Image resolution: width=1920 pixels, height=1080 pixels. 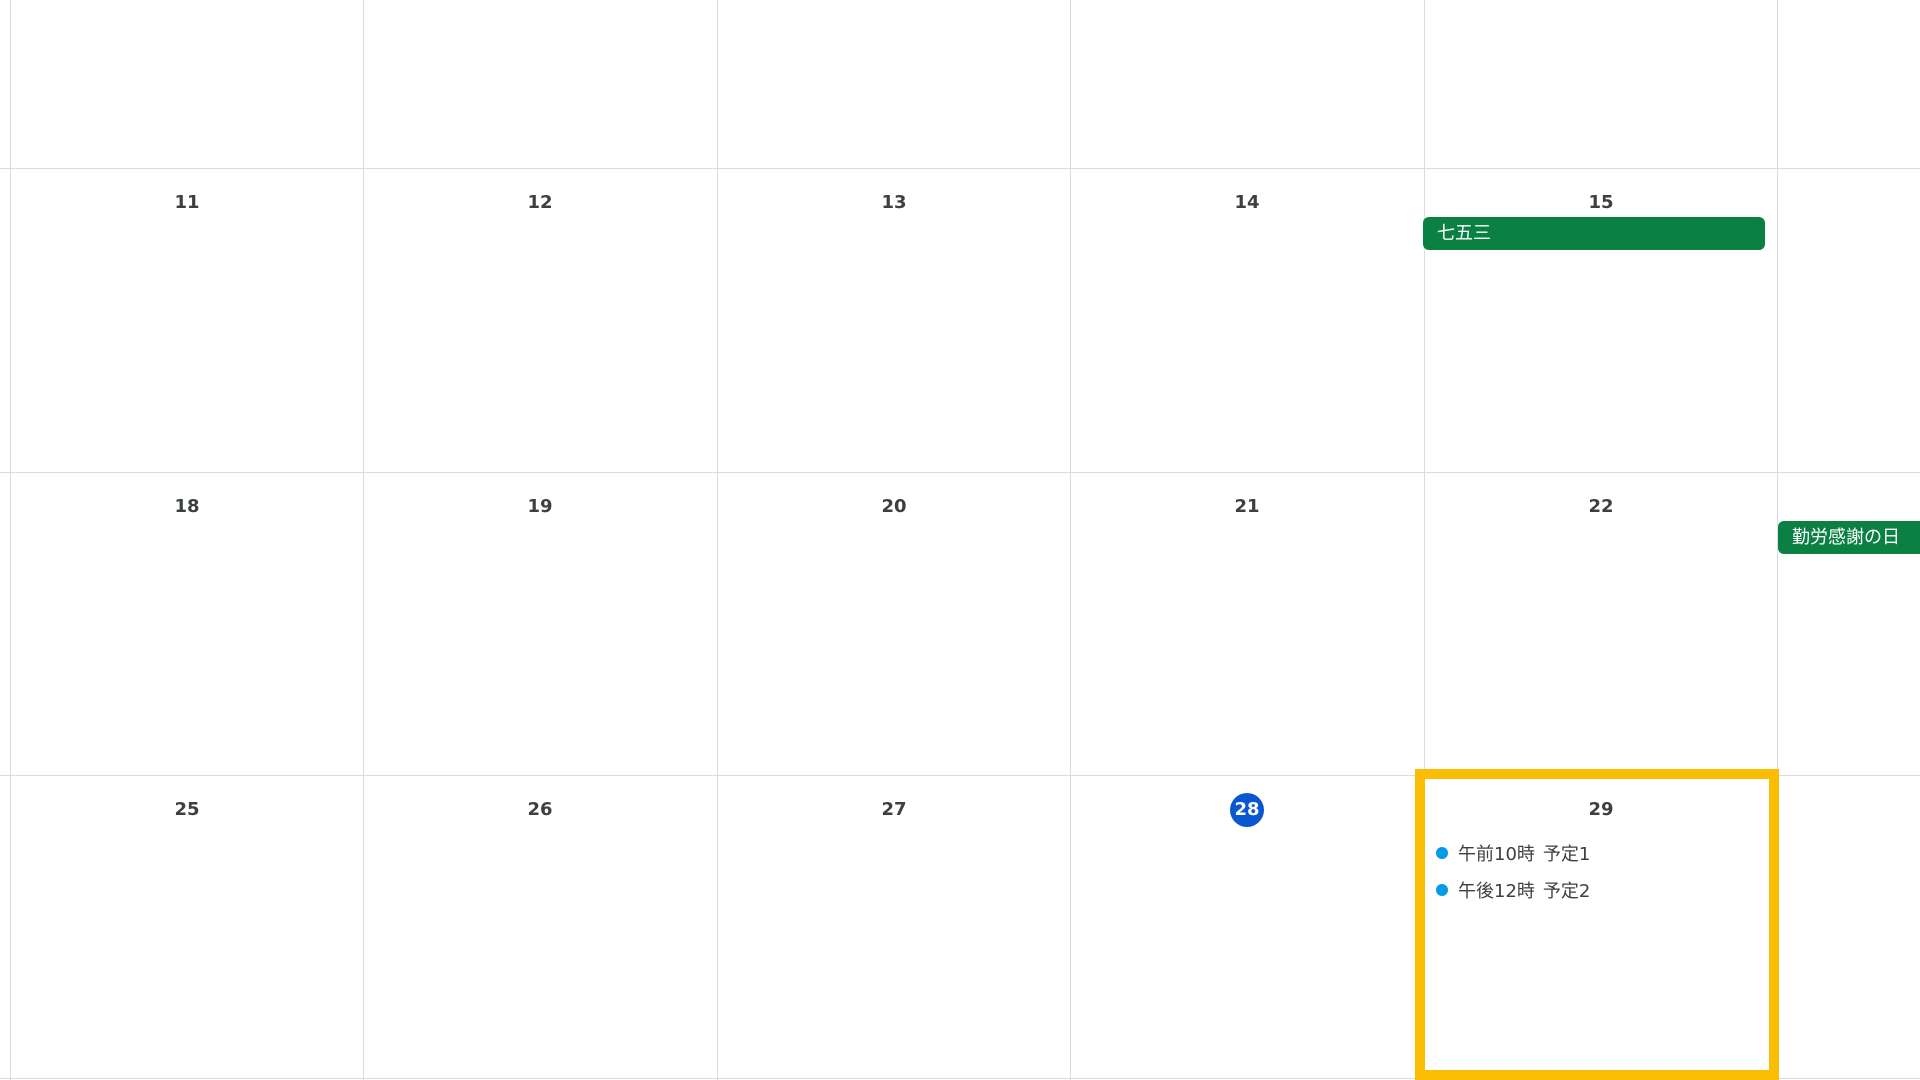 I want to click on day-number: 11, so click(x=187, y=203).